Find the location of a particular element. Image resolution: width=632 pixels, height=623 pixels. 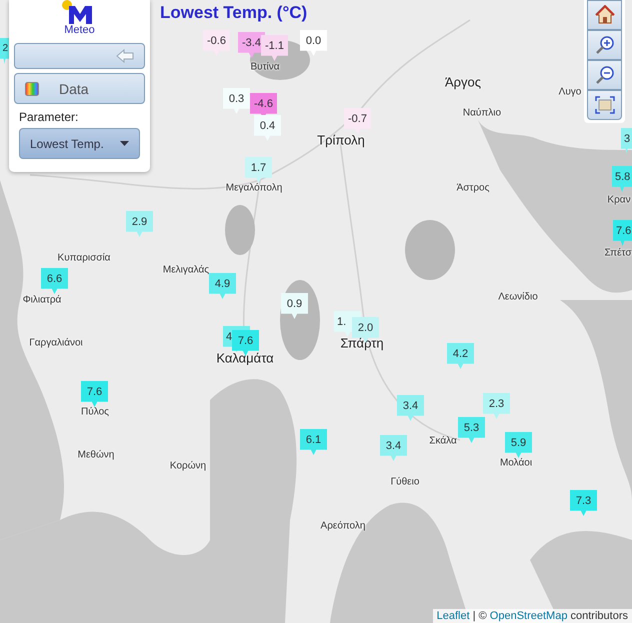

data-button: Data is located at coordinates (79, 88).